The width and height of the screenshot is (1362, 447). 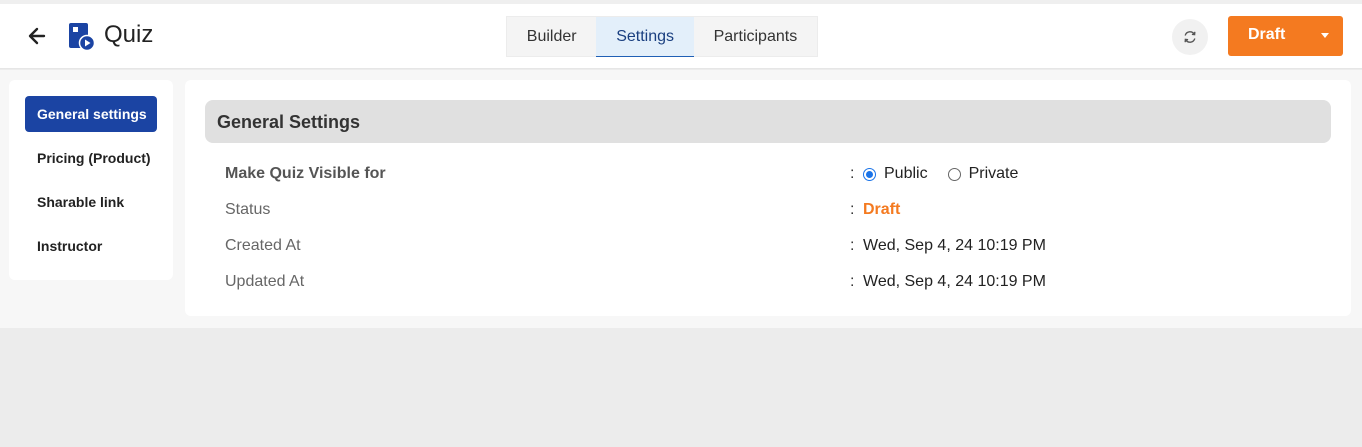 What do you see at coordinates (869, 174) in the screenshot?
I see `radio-public` at bounding box center [869, 174].